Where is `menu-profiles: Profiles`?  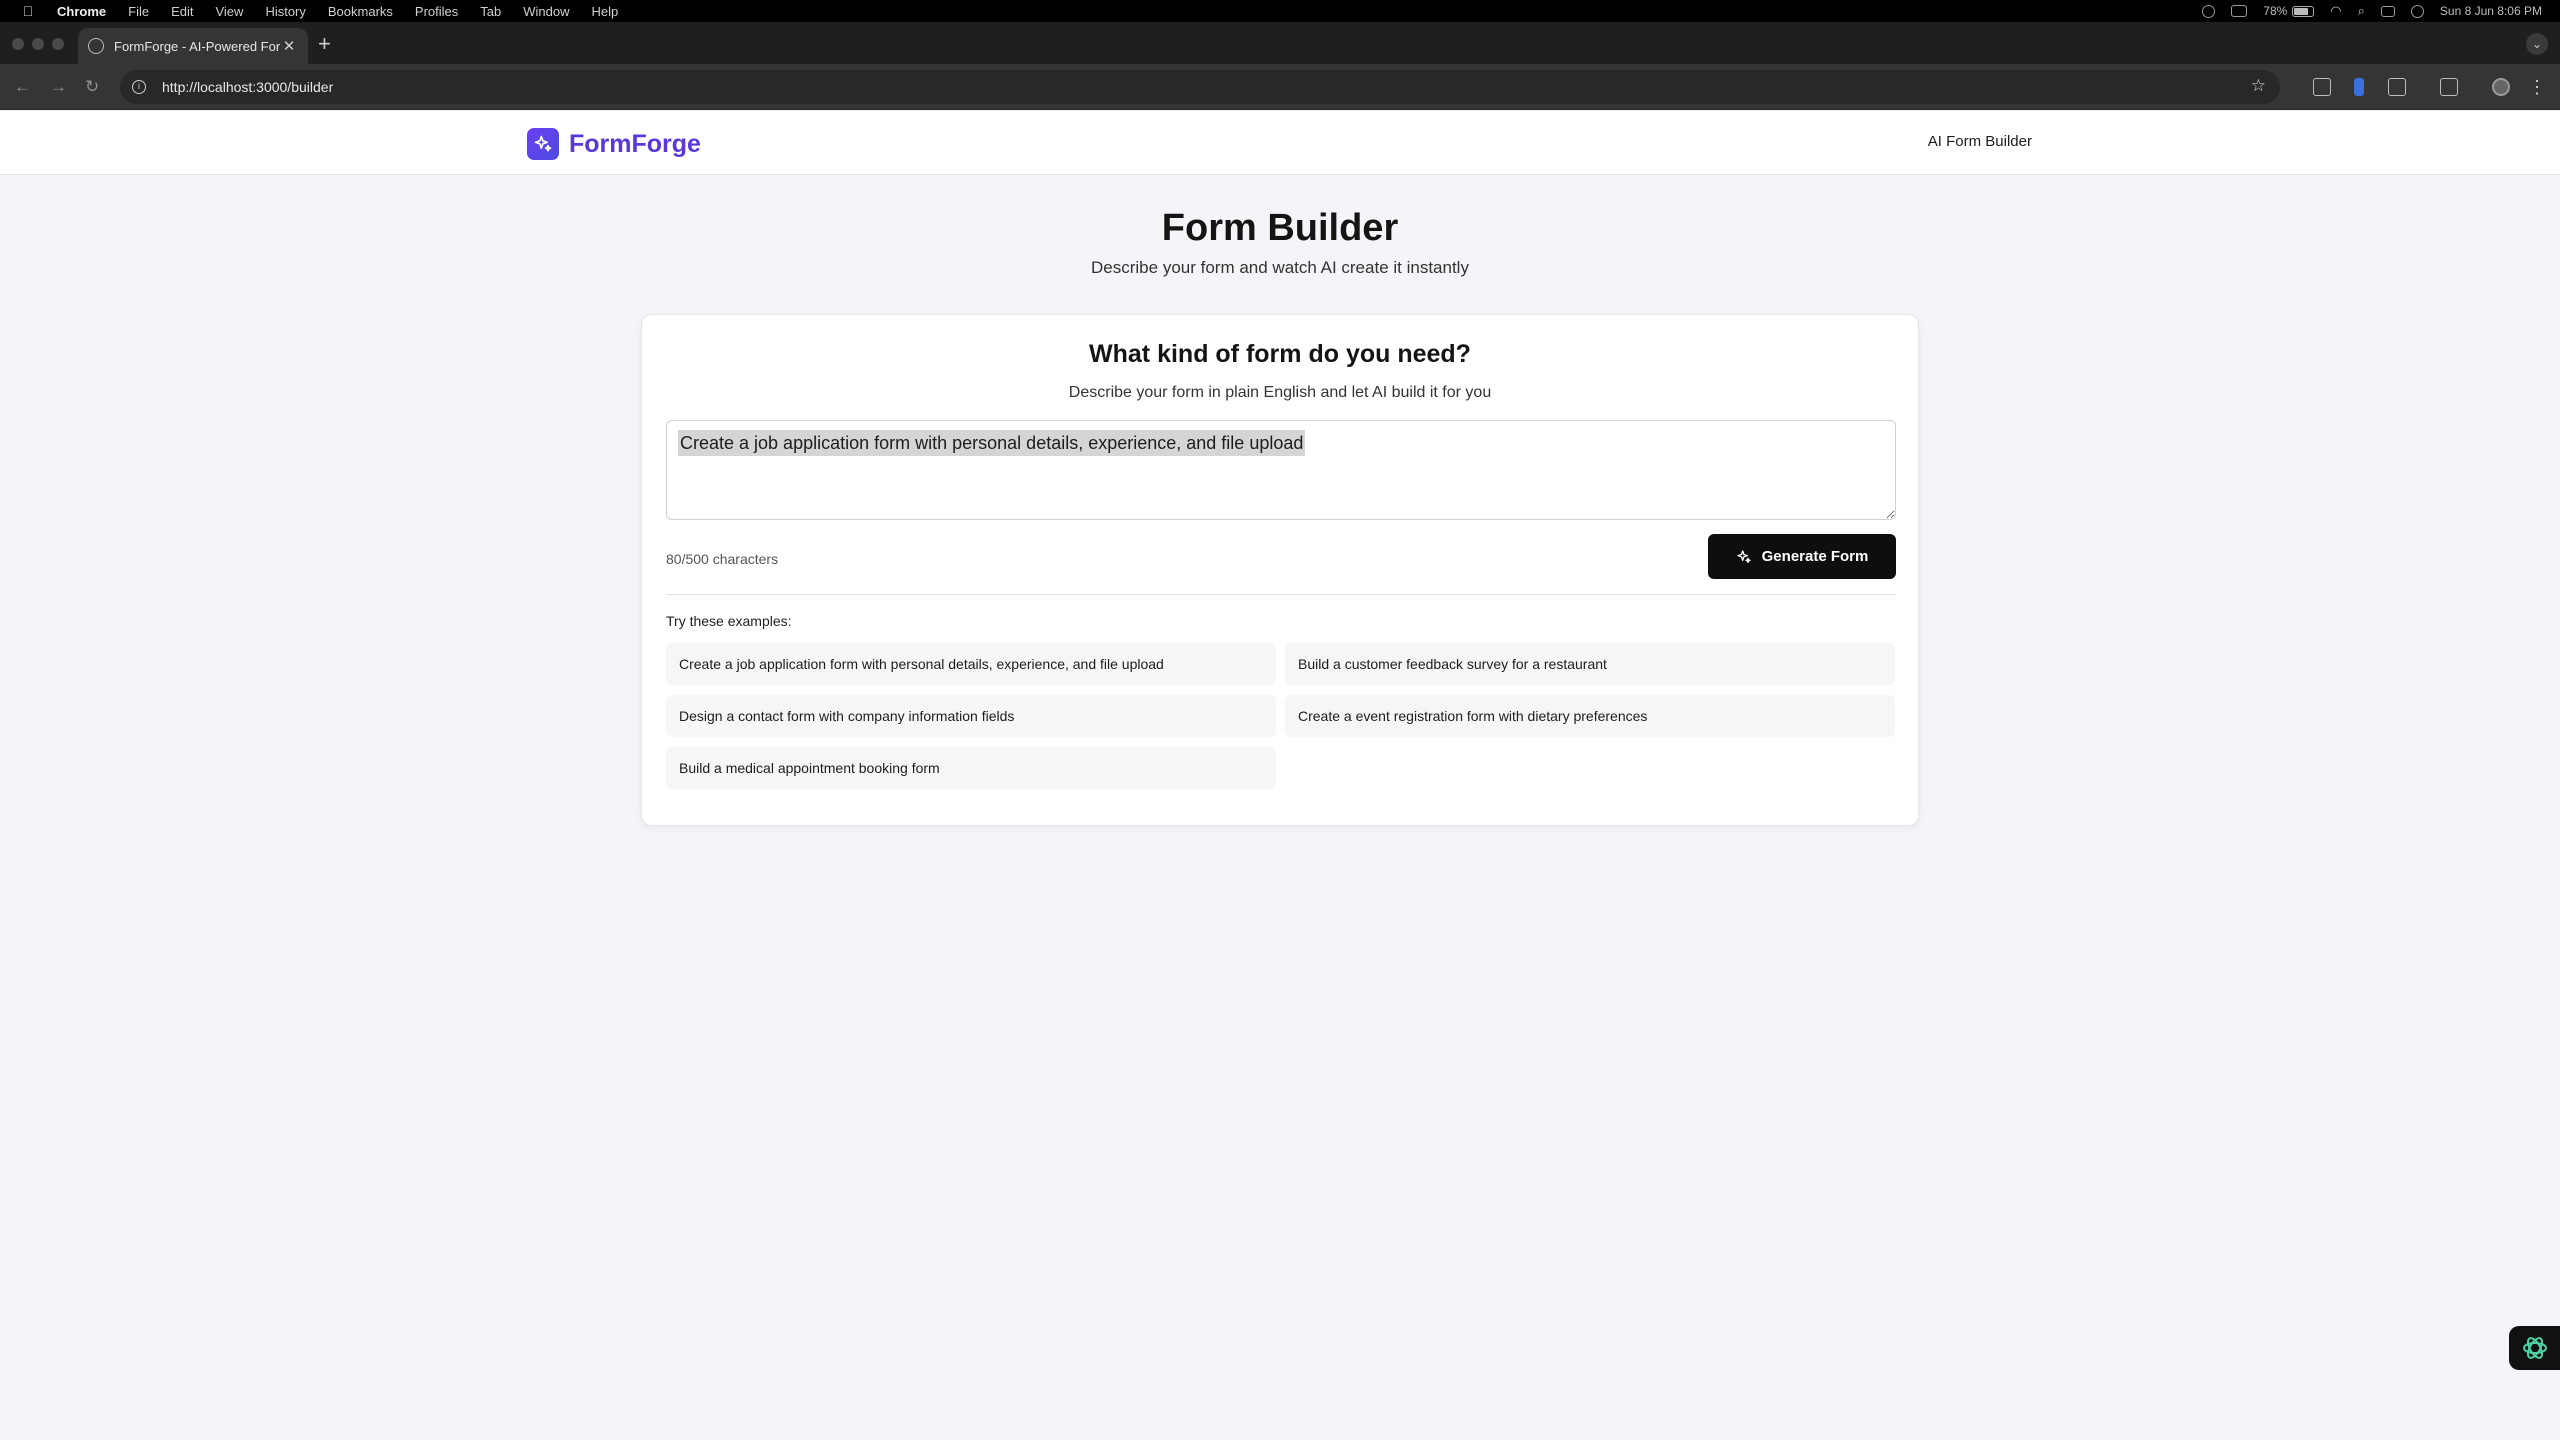
menu-profiles: Profiles is located at coordinates (436, 11).